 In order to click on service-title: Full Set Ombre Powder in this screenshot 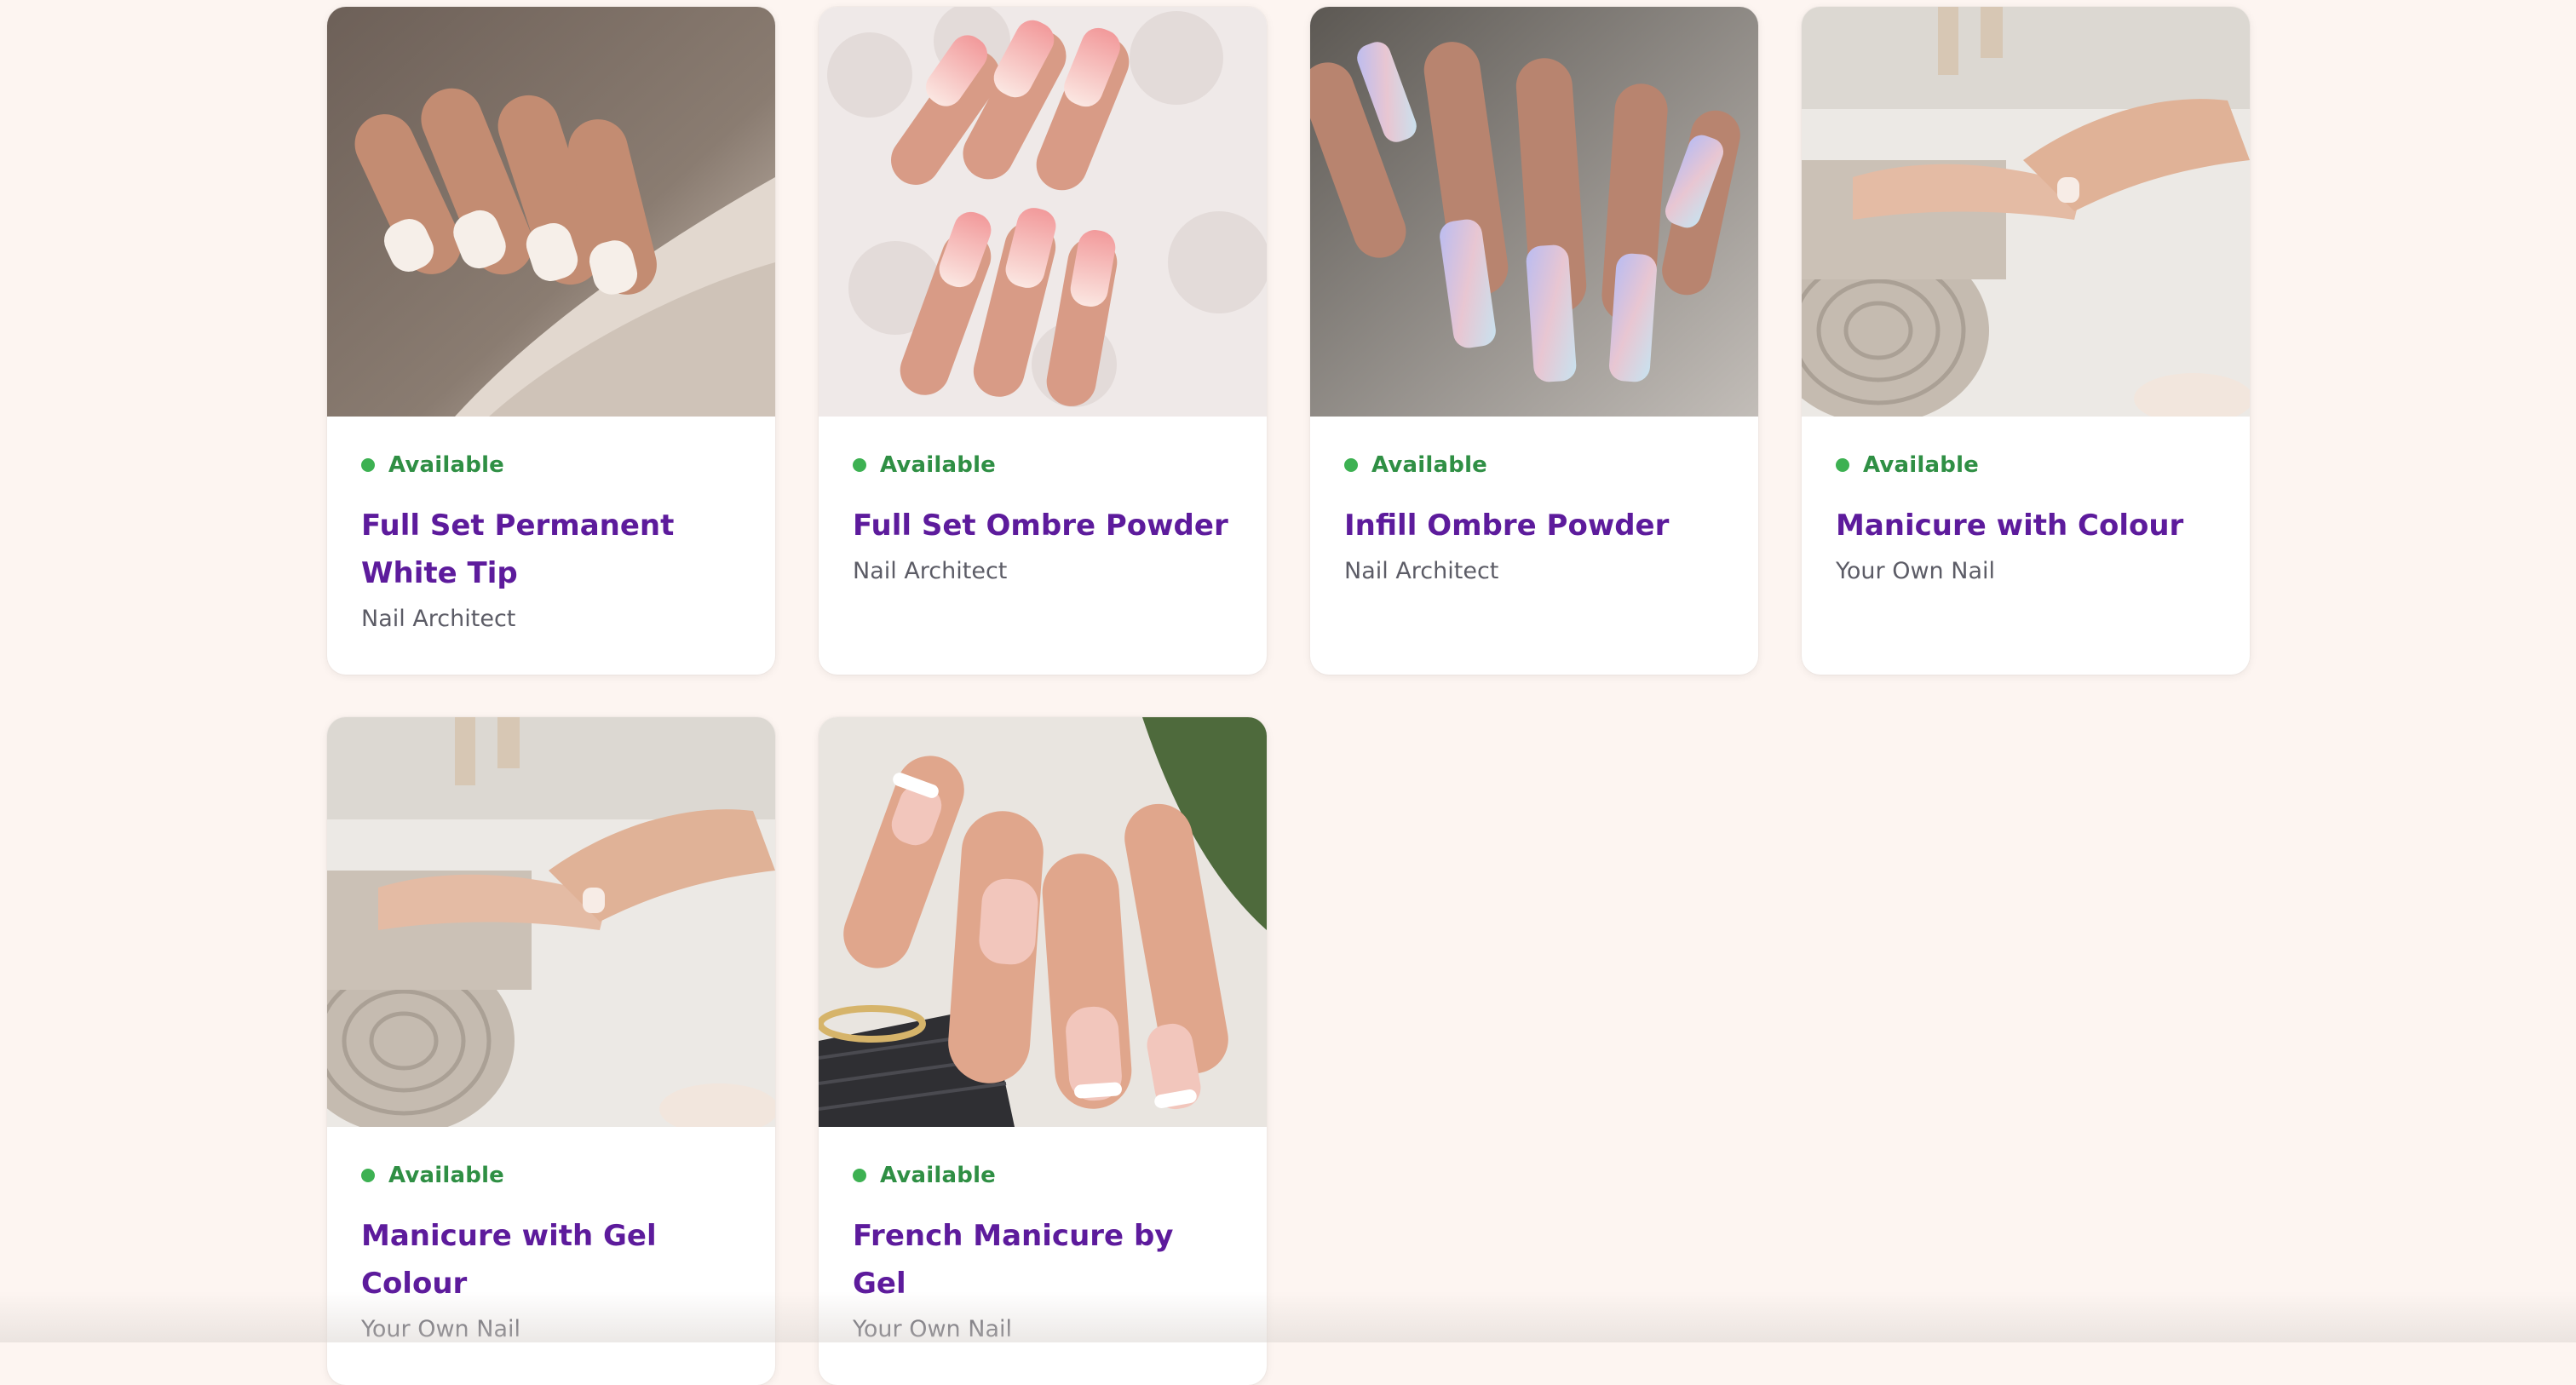, I will do `click(1043, 525)`.